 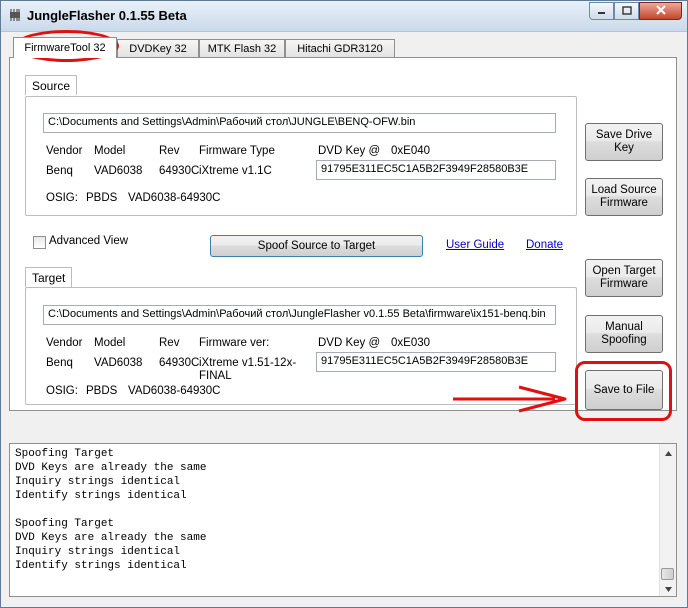 I want to click on source-model-value: VAD6038, so click(x=118, y=171).